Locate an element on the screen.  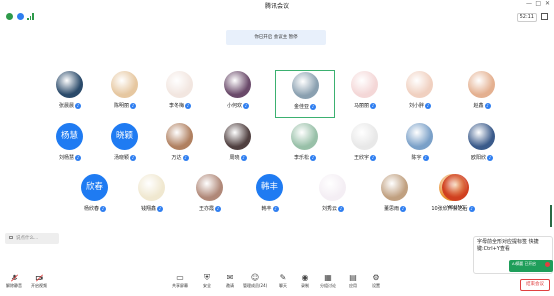
settings-button: ⚙ 设置 is located at coordinates (376, 284).